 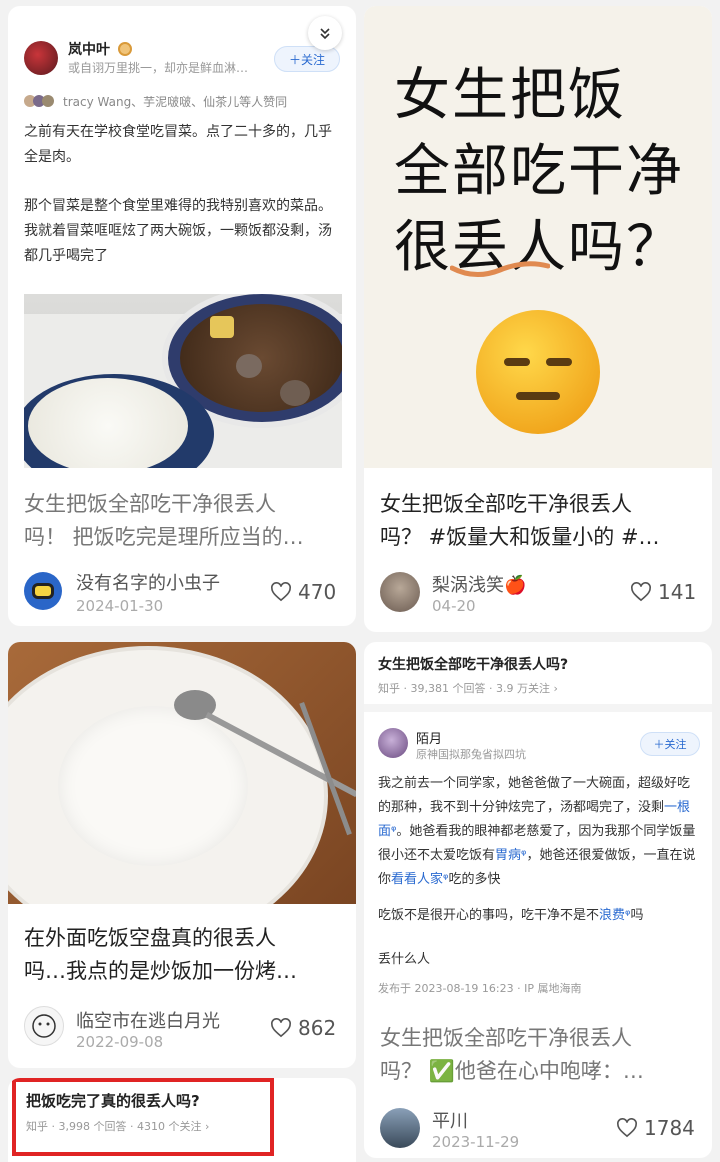 I want to click on like-count: 141, so click(x=677, y=592).